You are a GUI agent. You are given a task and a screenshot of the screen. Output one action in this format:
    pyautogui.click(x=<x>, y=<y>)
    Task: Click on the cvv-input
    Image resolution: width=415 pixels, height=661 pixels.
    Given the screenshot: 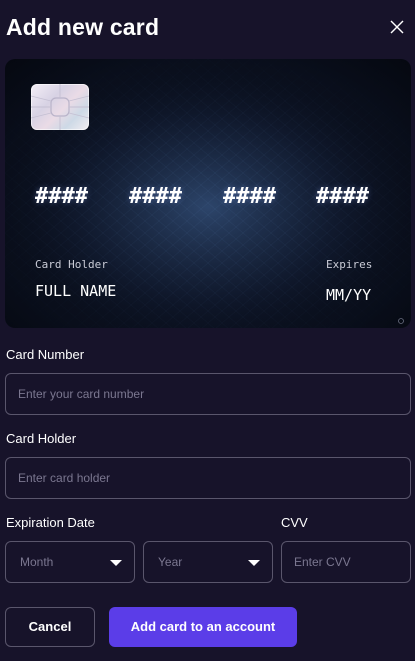 What is the action you would take?
    pyautogui.click(x=346, y=562)
    